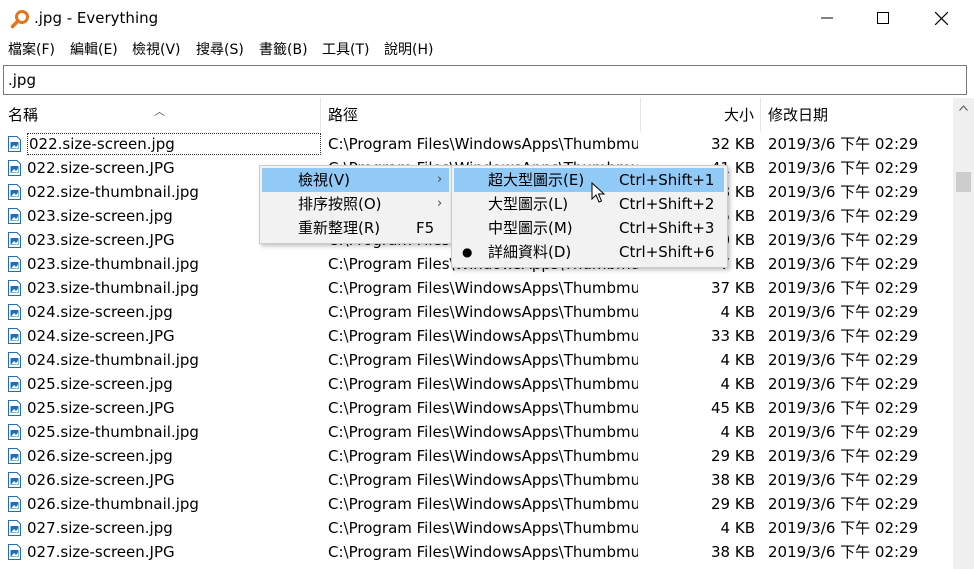 The image size is (974, 569). What do you see at coordinates (589, 180) in the screenshot?
I see `view-submenu-item: 超大型圖示(E) Ctrl+Shift+1` at bounding box center [589, 180].